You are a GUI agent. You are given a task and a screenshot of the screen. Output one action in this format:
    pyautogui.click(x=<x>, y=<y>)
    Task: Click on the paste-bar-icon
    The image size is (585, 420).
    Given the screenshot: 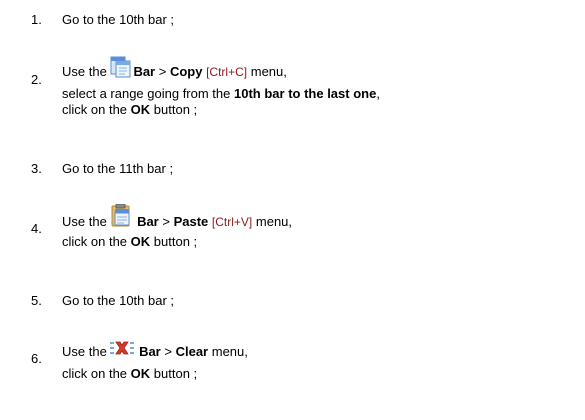 What is the action you would take?
    pyautogui.click(x=121, y=216)
    